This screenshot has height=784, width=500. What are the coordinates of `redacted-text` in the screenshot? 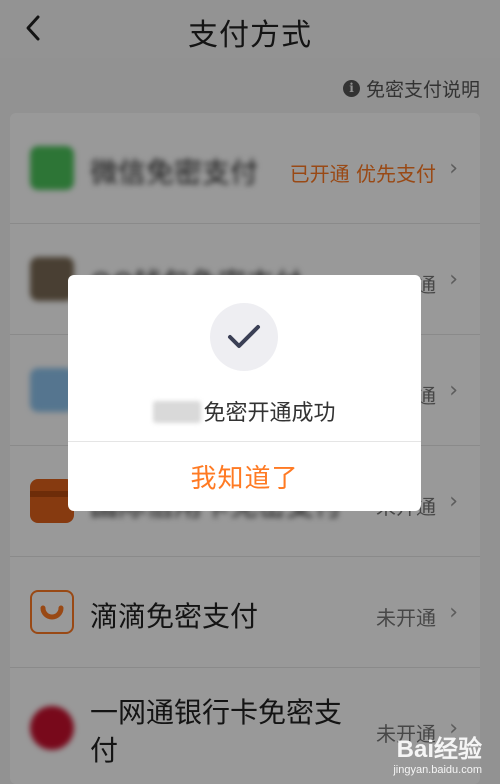 It's located at (177, 412).